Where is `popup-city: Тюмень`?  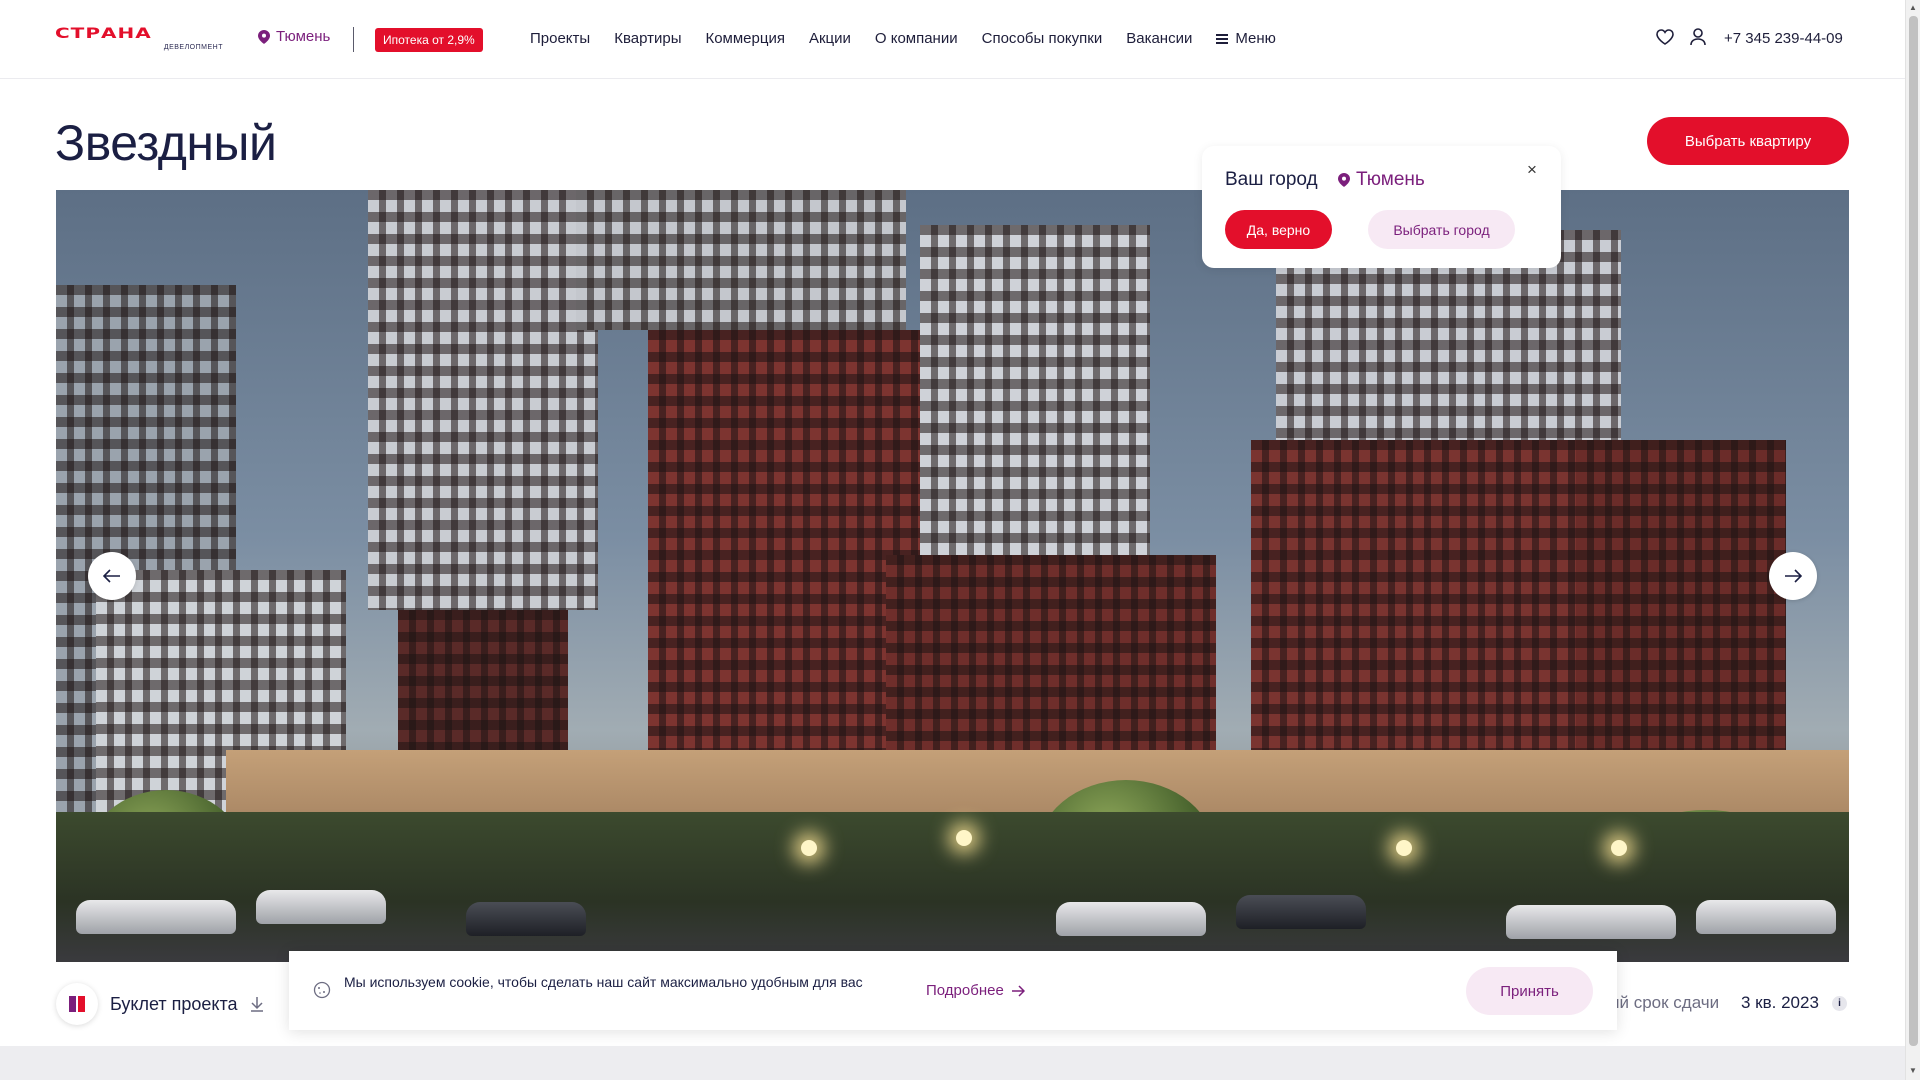
popup-city: Тюмень is located at coordinates (1381, 180).